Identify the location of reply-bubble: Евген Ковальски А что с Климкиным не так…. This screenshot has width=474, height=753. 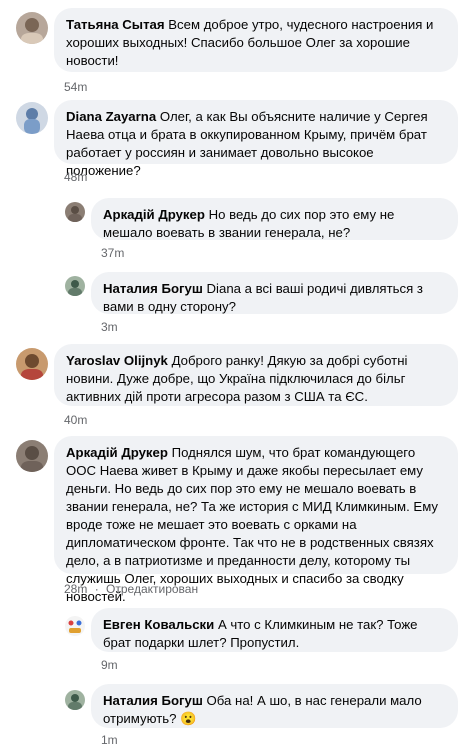
(274, 630).